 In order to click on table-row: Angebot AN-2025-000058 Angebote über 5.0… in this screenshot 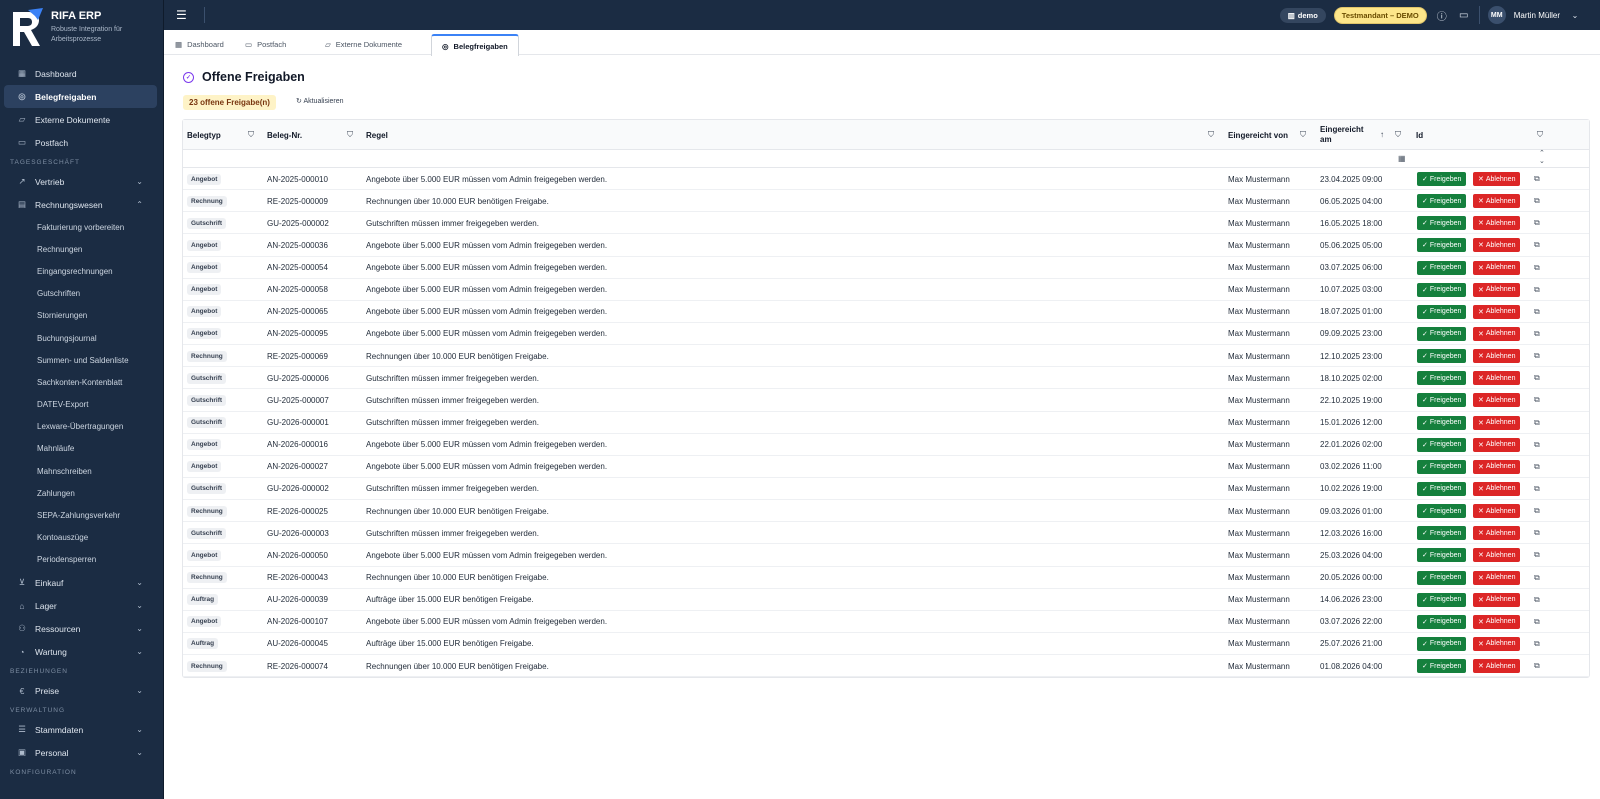, I will do `click(886, 290)`.